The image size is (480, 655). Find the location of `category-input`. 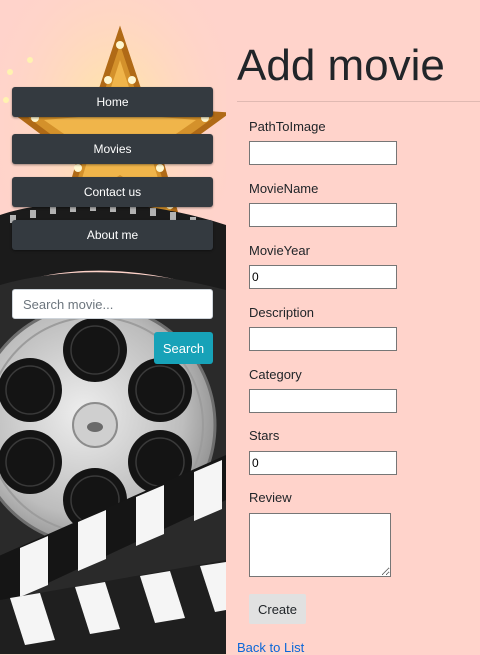

category-input is located at coordinates (323, 401).